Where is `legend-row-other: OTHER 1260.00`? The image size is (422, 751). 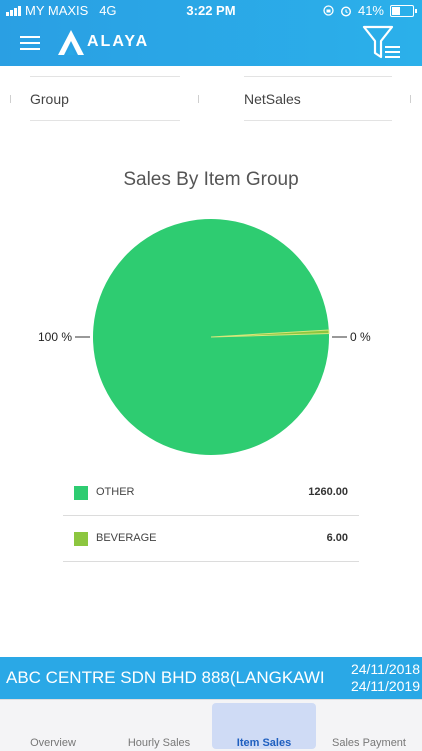 legend-row-other: OTHER 1260.00 is located at coordinates (211, 493).